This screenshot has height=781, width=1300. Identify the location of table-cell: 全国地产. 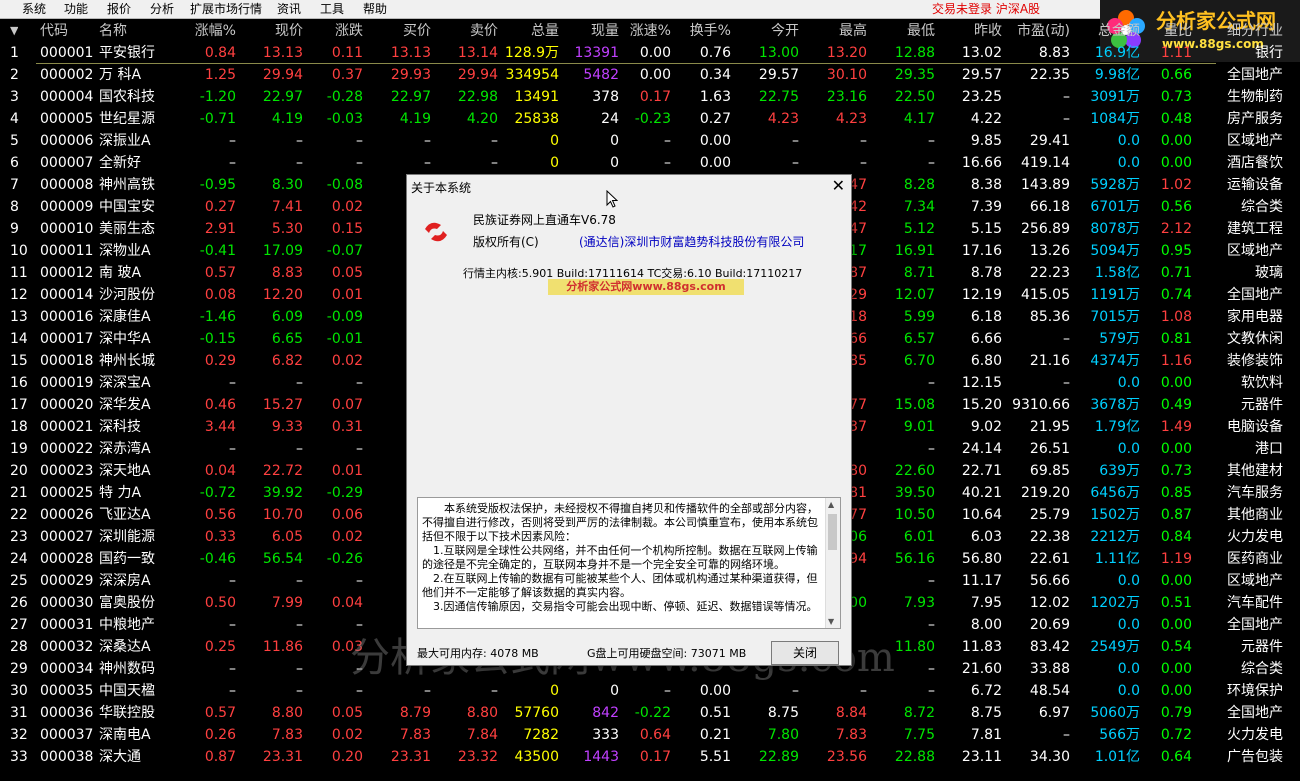
(1255, 75).